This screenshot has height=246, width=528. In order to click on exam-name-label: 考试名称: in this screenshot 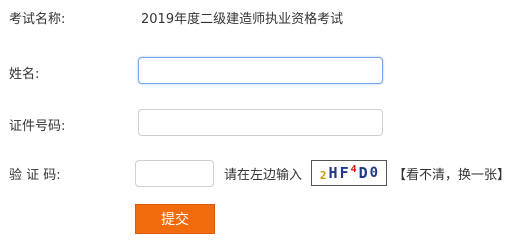, I will do `click(37, 19)`.